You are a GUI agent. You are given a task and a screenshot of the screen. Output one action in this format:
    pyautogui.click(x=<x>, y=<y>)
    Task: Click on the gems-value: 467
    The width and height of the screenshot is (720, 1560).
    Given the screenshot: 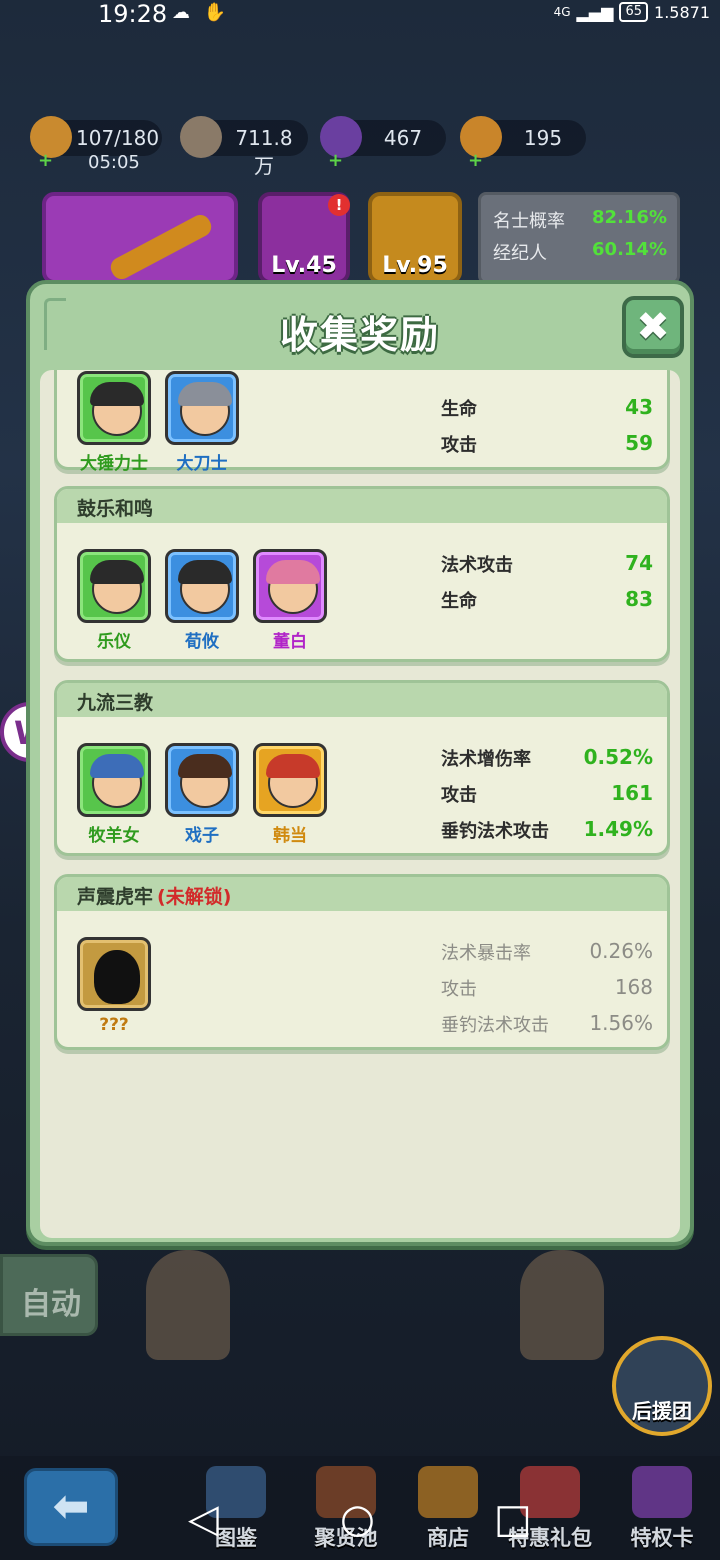 What is the action you would take?
    pyautogui.click(x=403, y=138)
    